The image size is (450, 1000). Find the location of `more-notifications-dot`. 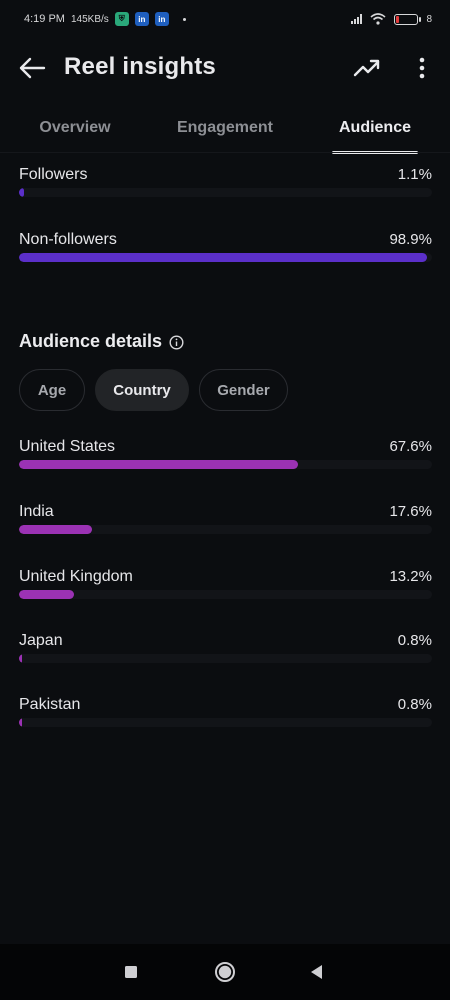

more-notifications-dot is located at coordinates (184, 19).